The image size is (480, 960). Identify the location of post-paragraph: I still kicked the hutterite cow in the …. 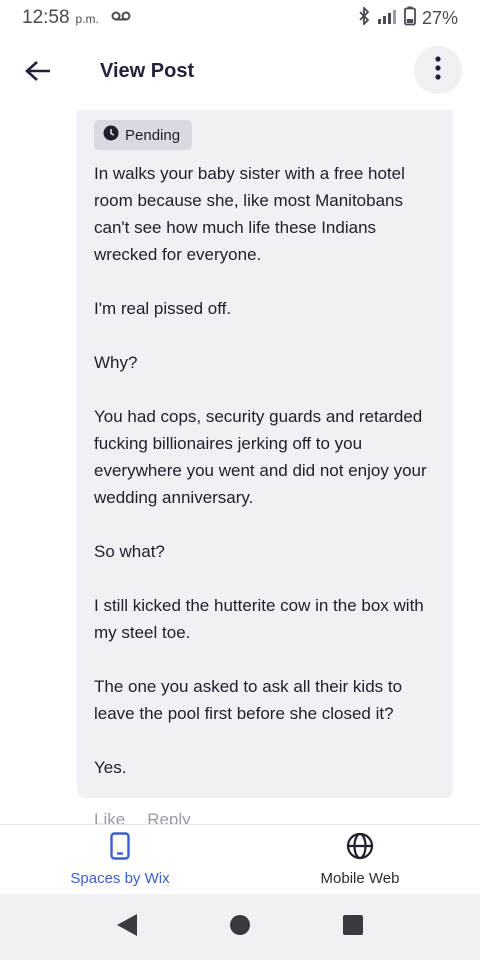
(259, 619).